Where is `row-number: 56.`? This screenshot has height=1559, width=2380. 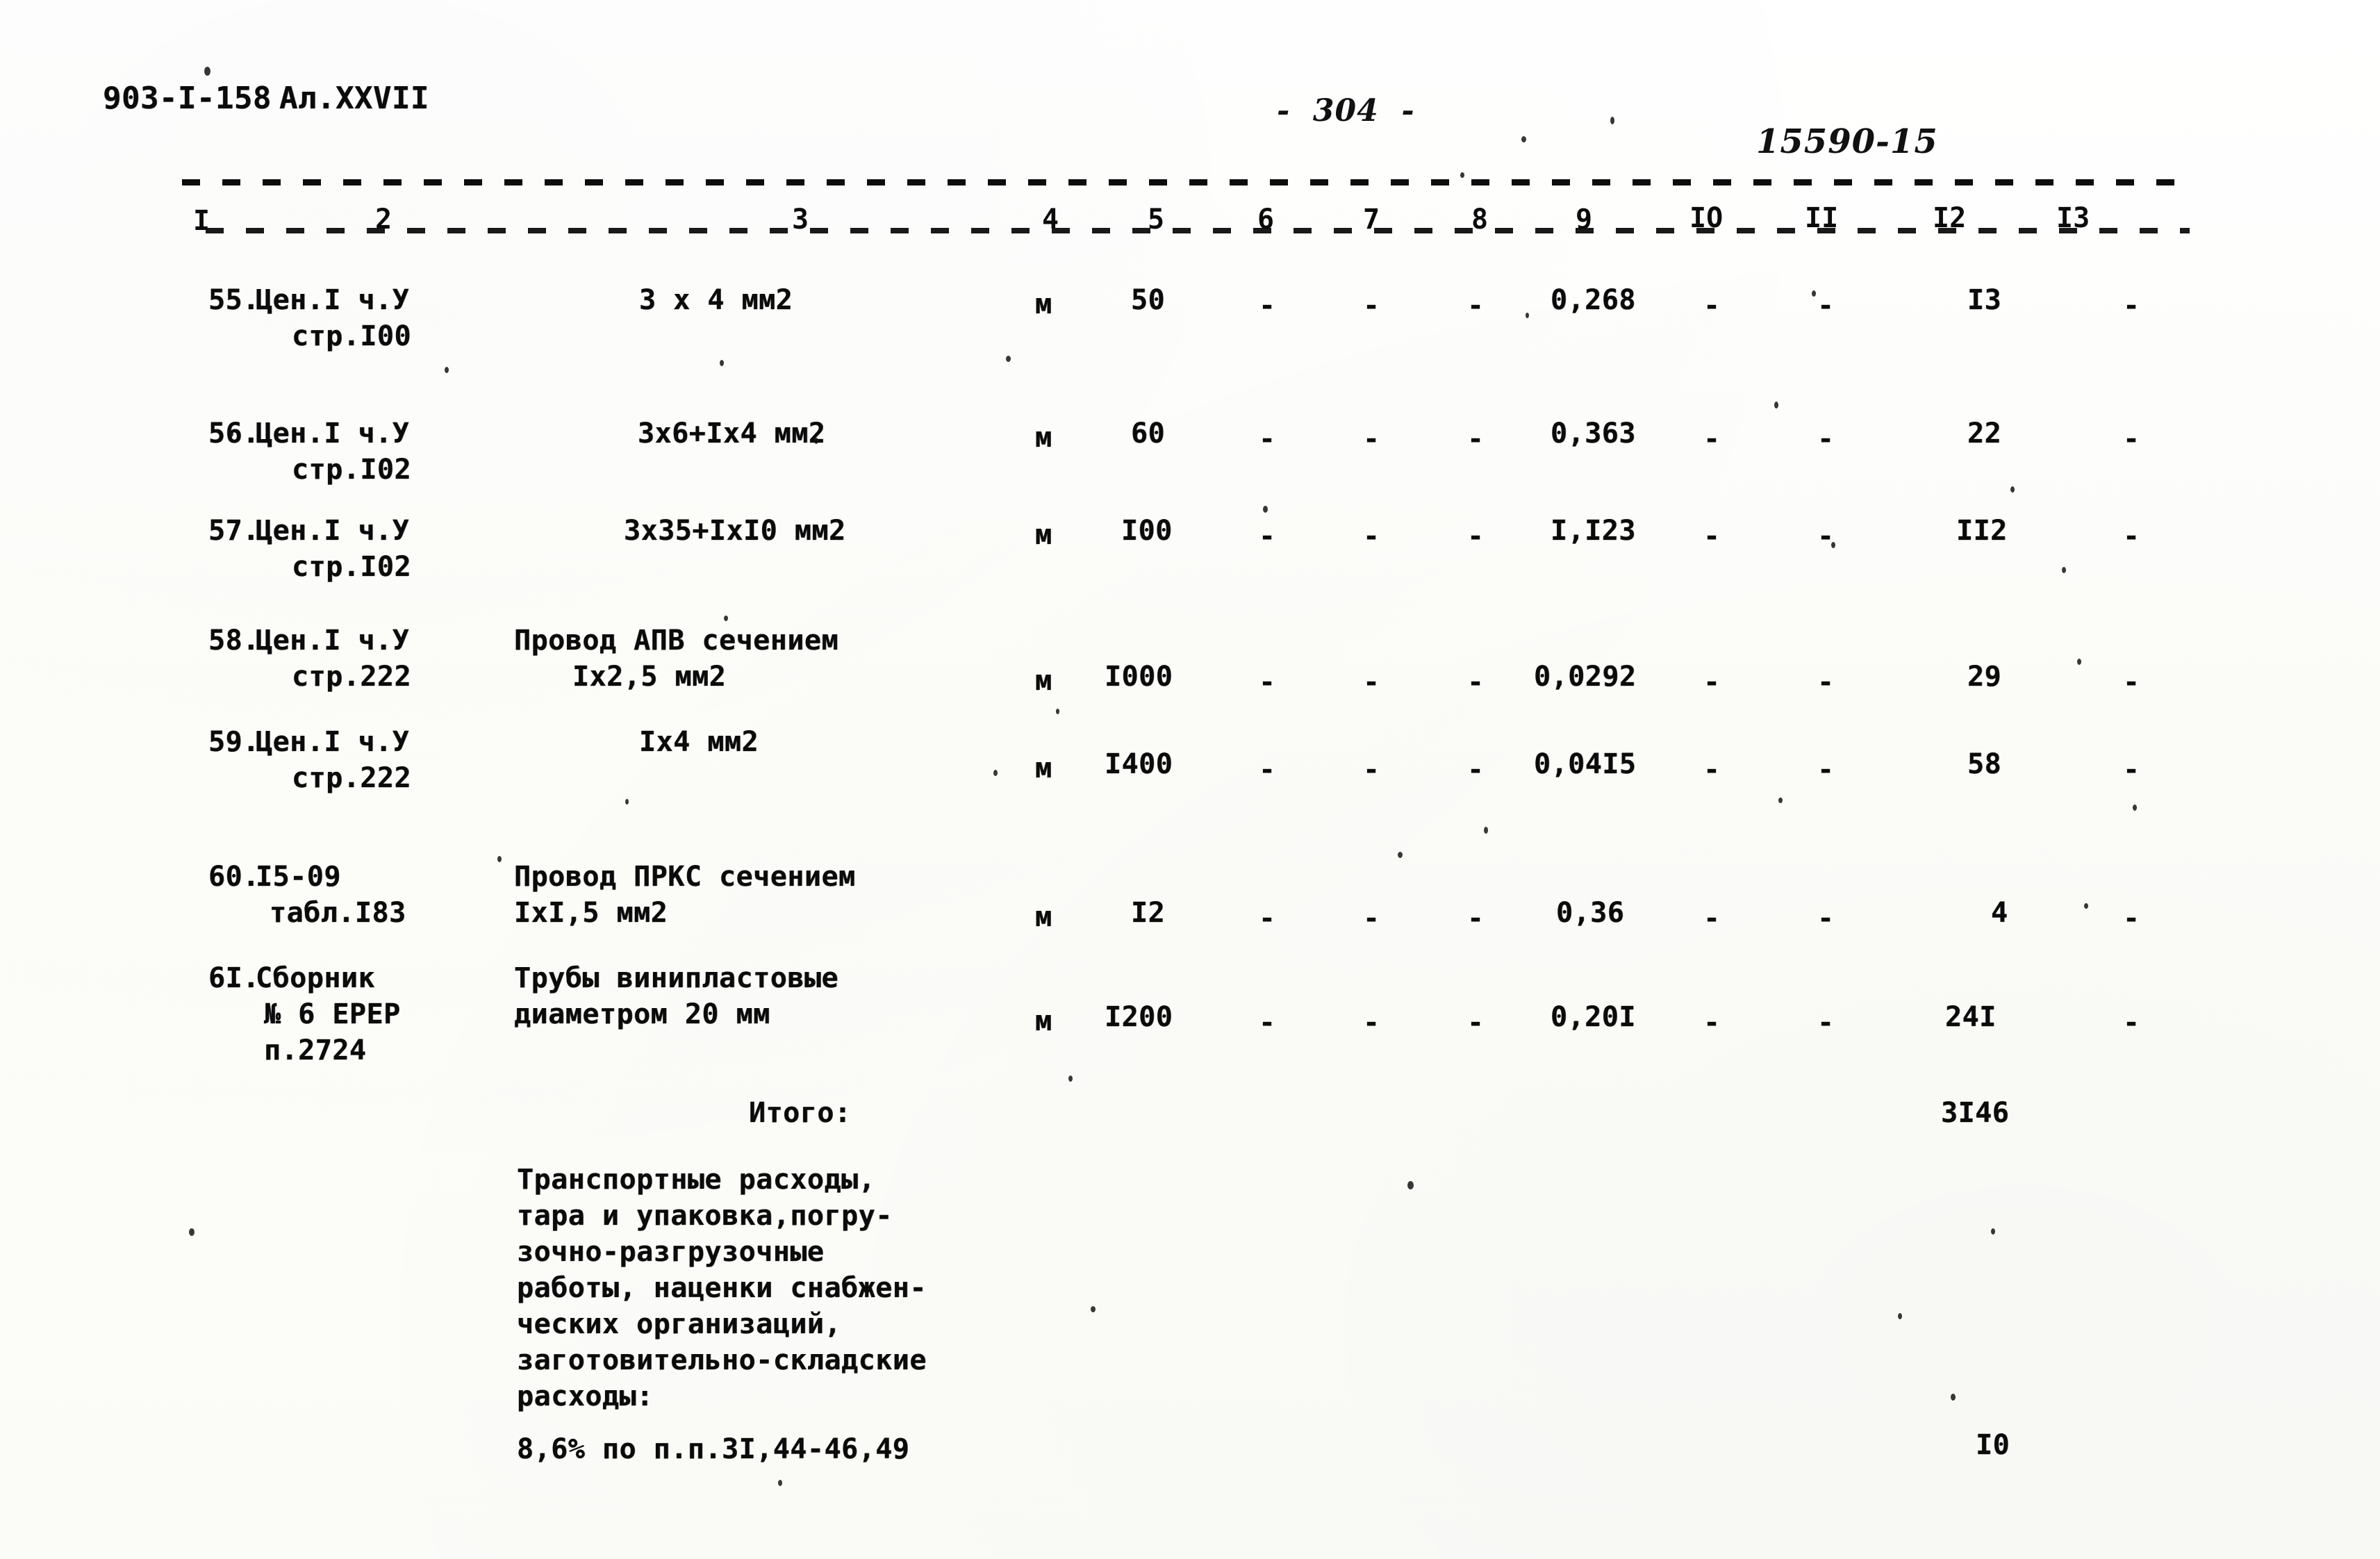 row-number: 56. is located at coordinates (234, 433).